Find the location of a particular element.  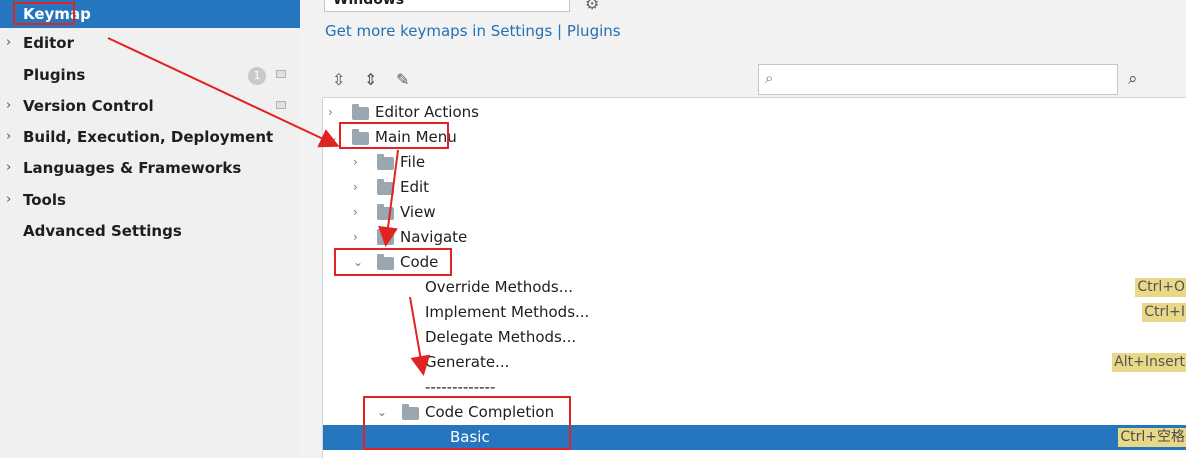

sidebar-item-languages: › Languages & Frameworks is located at coordinates (150, 168).